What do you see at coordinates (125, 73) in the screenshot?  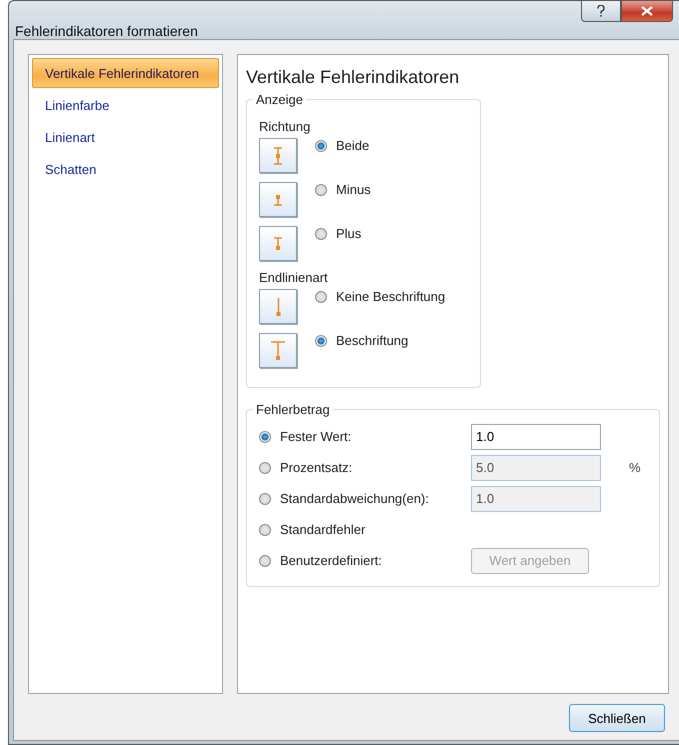 I see `category-item: Vertikale Fehlerindikatoren` at bounding box center [125, 73].